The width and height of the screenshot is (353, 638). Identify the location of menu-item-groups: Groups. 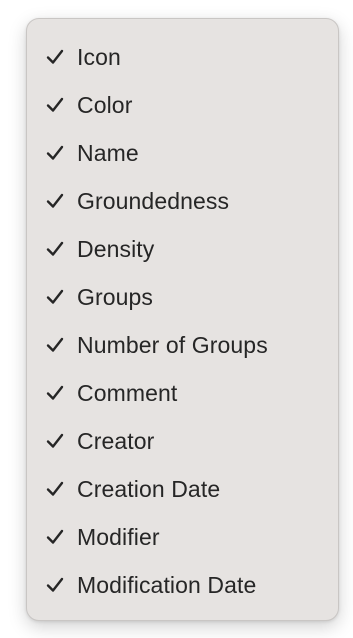
(182, 297).